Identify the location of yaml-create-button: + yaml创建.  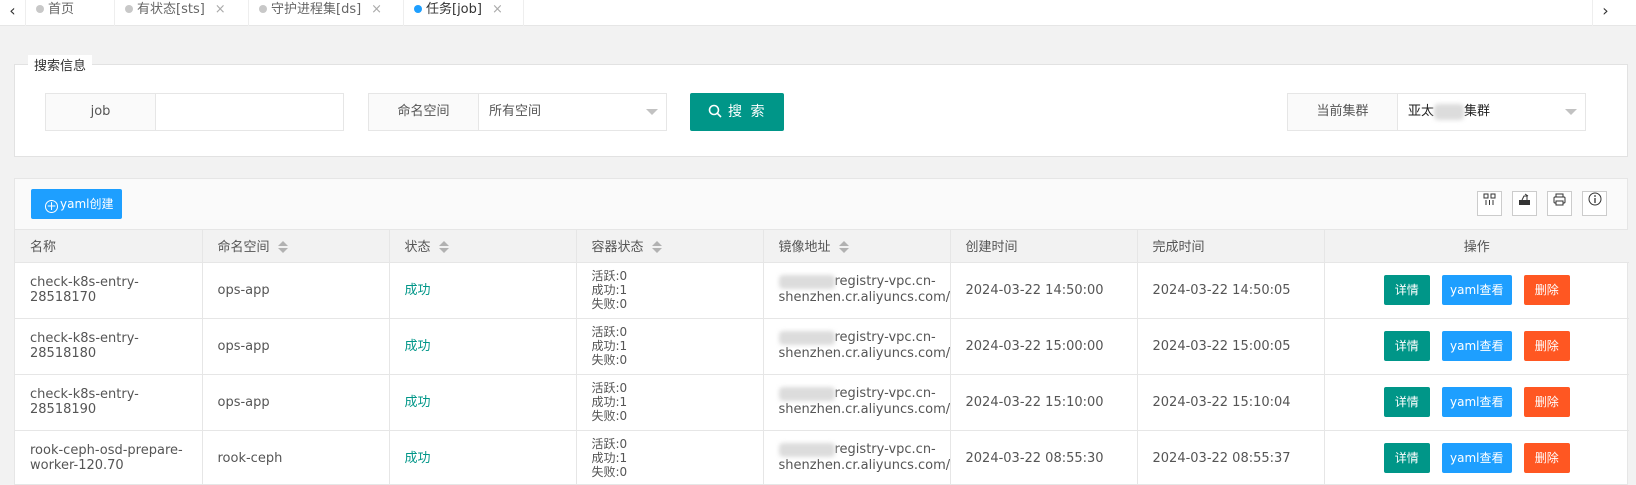
(76, 204).